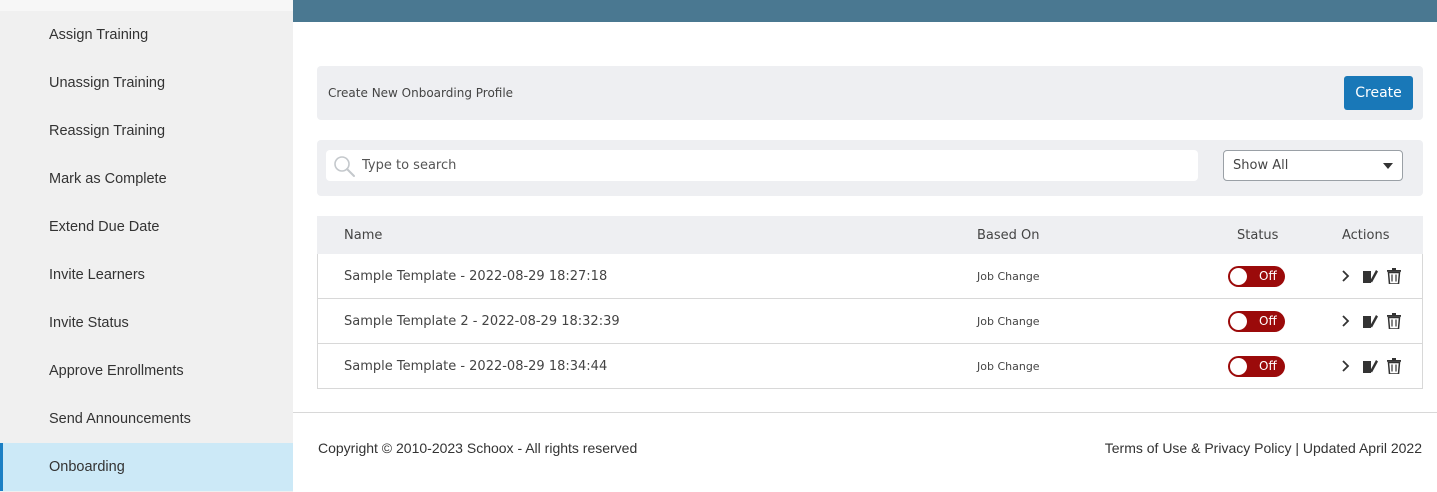 This screenshot has height=492, width=1437. What do you see at coordinates (1388, 166) in the screenshot?
I see `caret-down-icon` at bounding box center [1388, 166].